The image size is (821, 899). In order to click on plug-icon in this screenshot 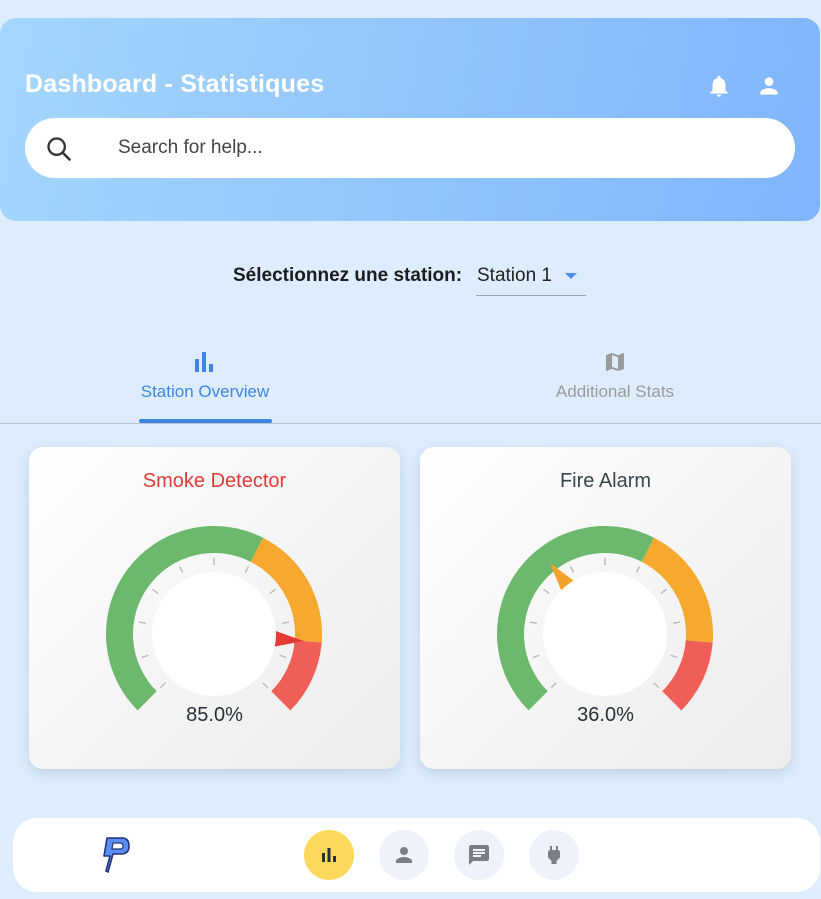, I will do `click(554, 855)`.